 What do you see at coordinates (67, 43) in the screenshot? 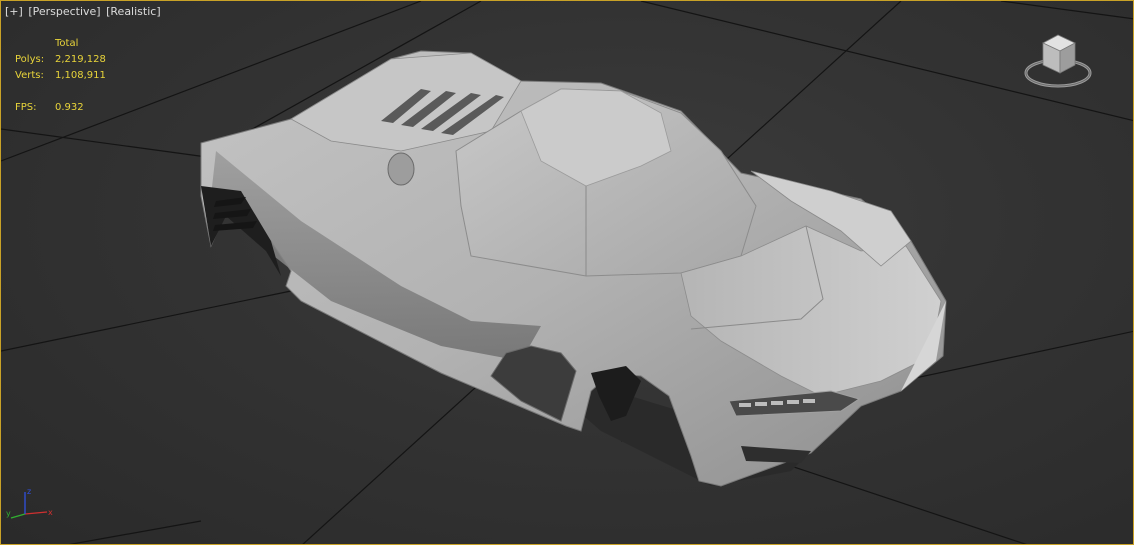
I see `stats-total-header: Total` at bounding box center [67, 43].